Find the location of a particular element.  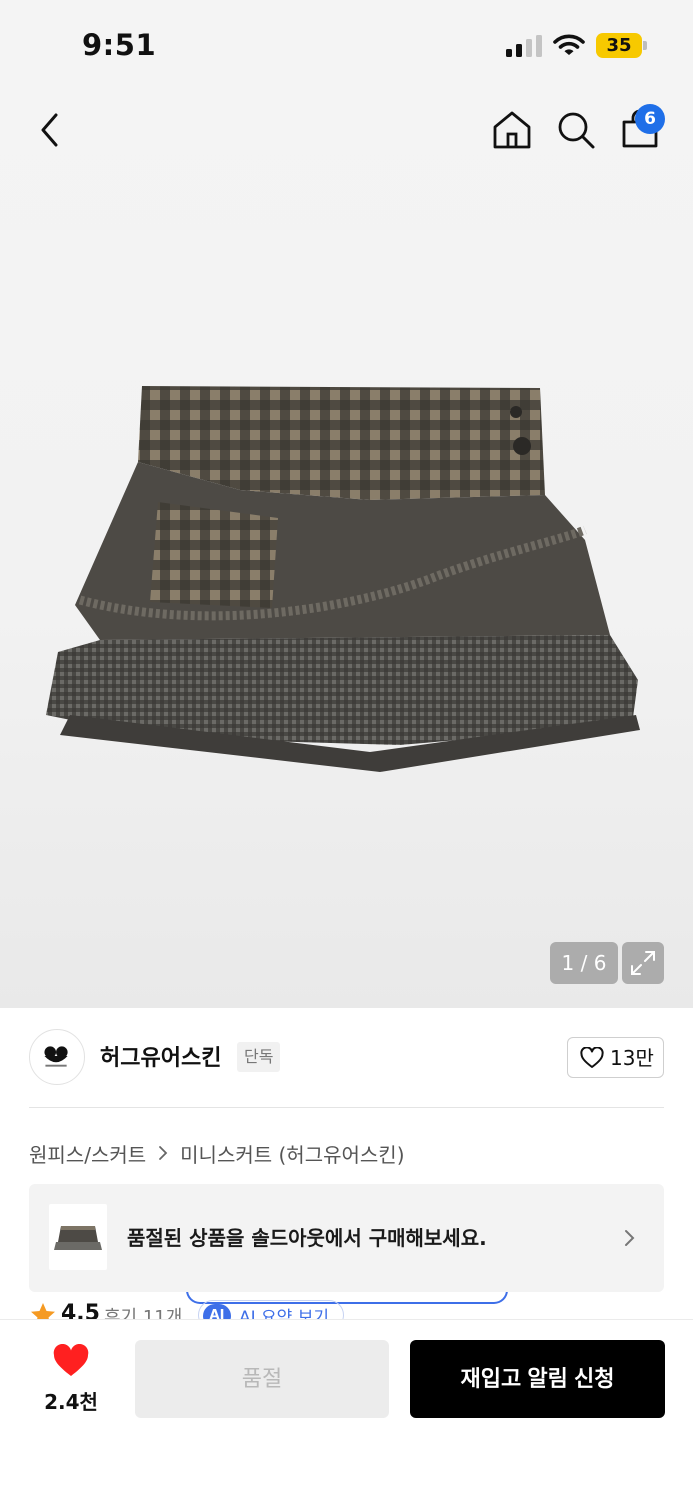

expand-button is located at coordinates (643, 963).